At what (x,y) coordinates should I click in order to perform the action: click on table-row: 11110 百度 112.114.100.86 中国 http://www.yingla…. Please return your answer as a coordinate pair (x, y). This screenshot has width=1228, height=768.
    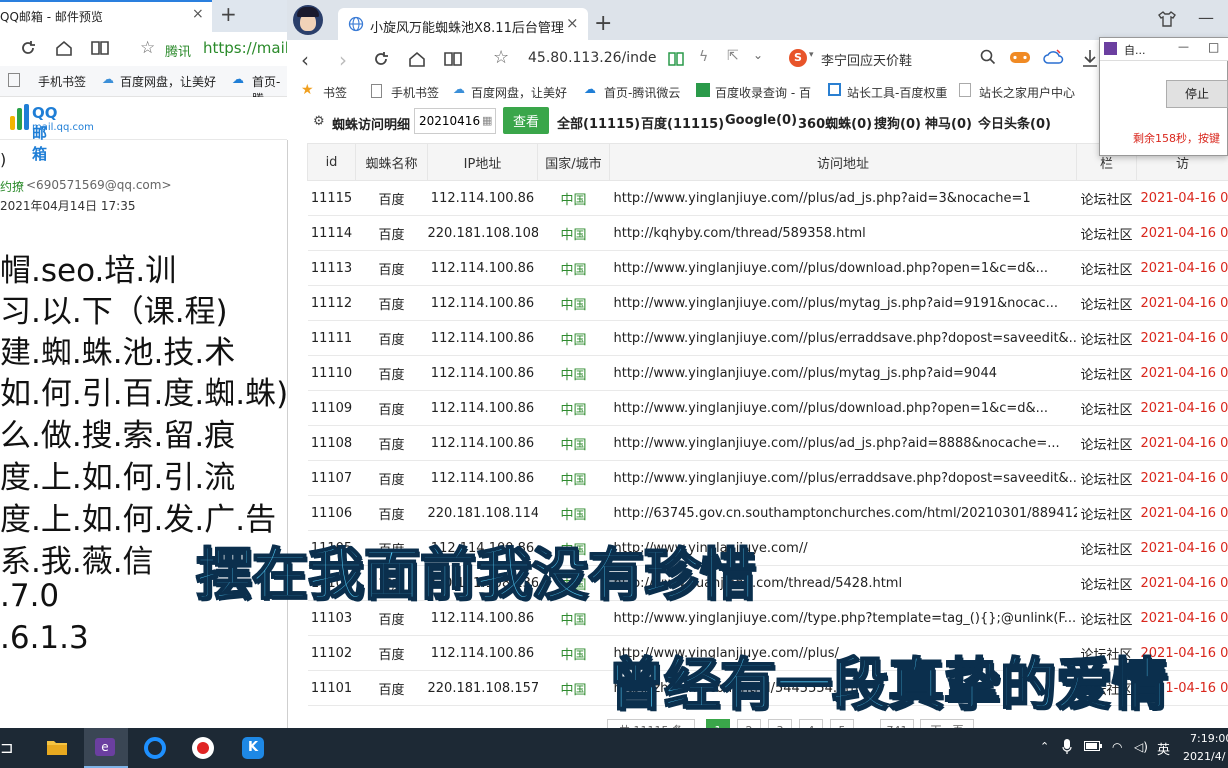
    Looking at the image, I should click on (767, 373).